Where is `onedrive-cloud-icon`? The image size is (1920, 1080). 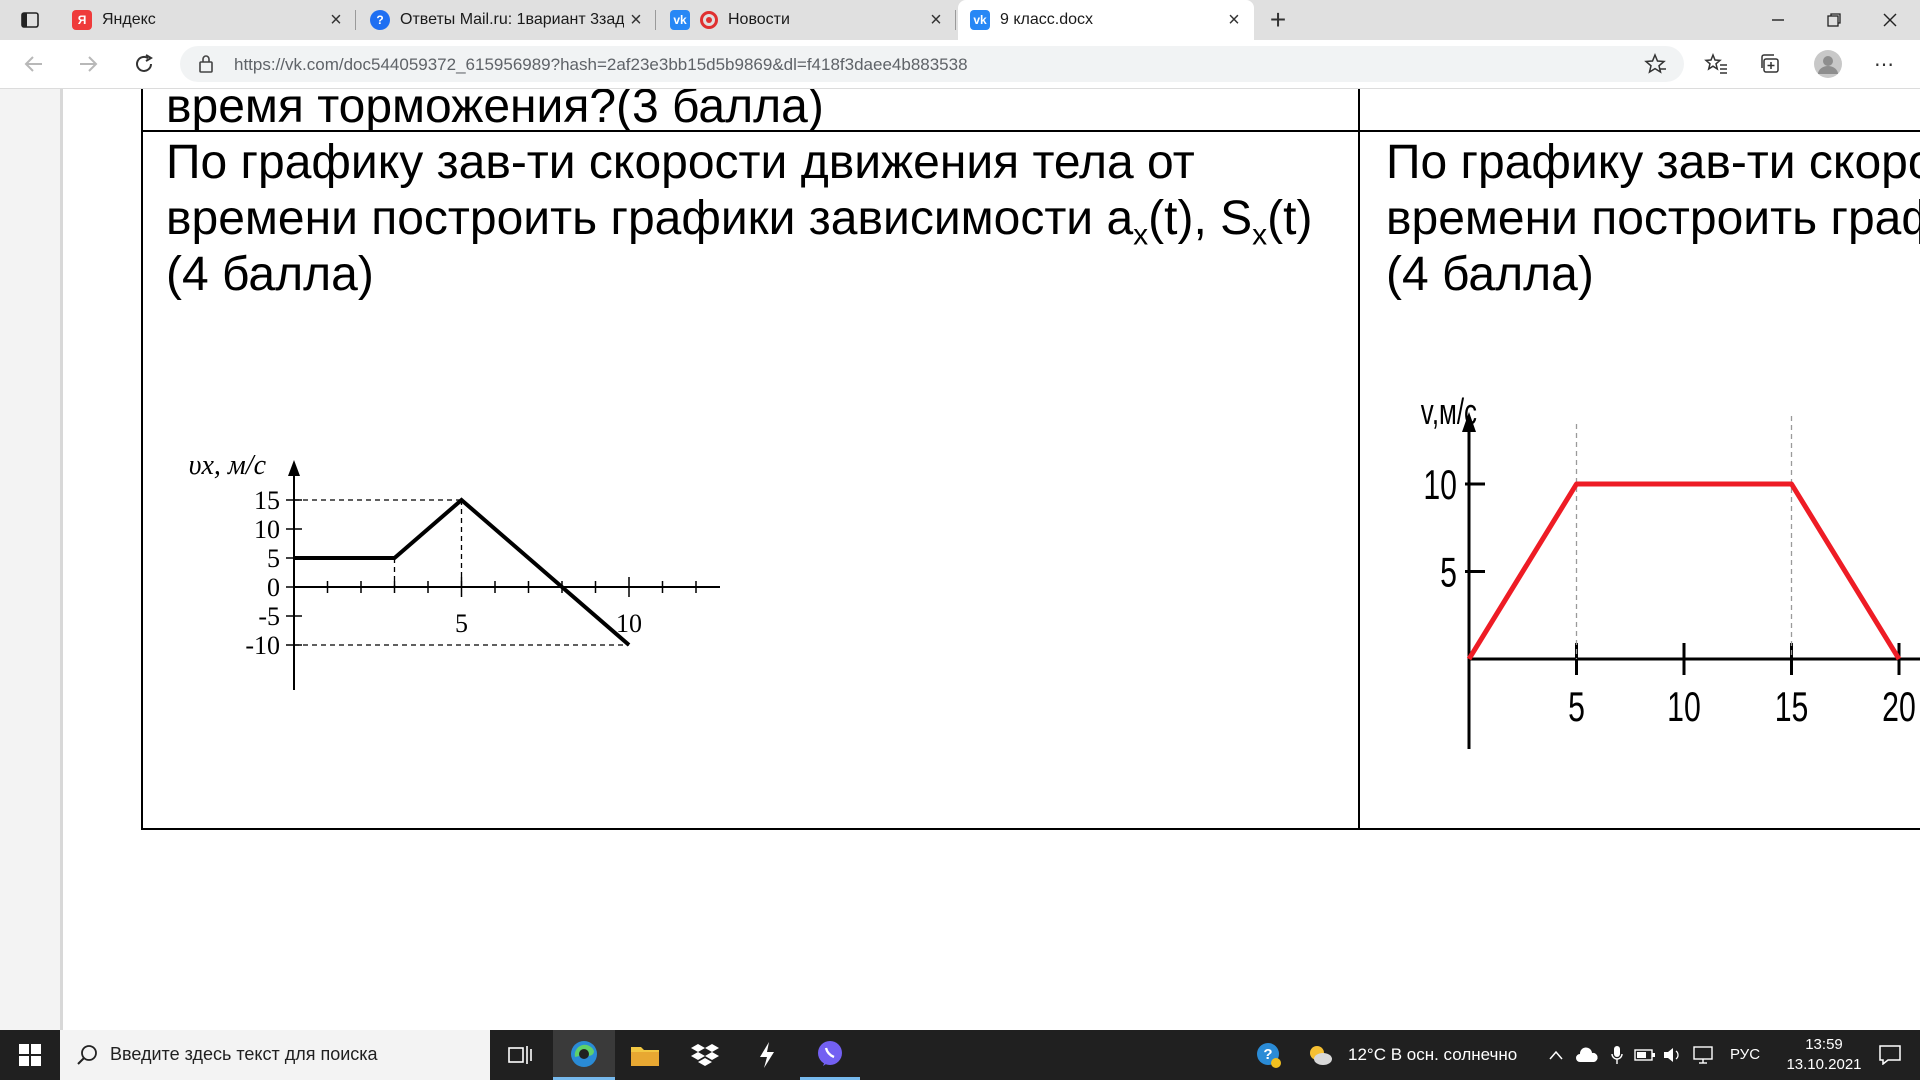
onedrive-cloud-icon is located at coordinates (1587, 1055).